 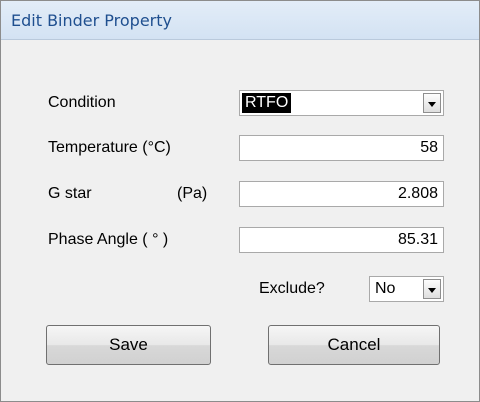 I want to click on gstar-field: 2.808, so click(x=341, y=194).